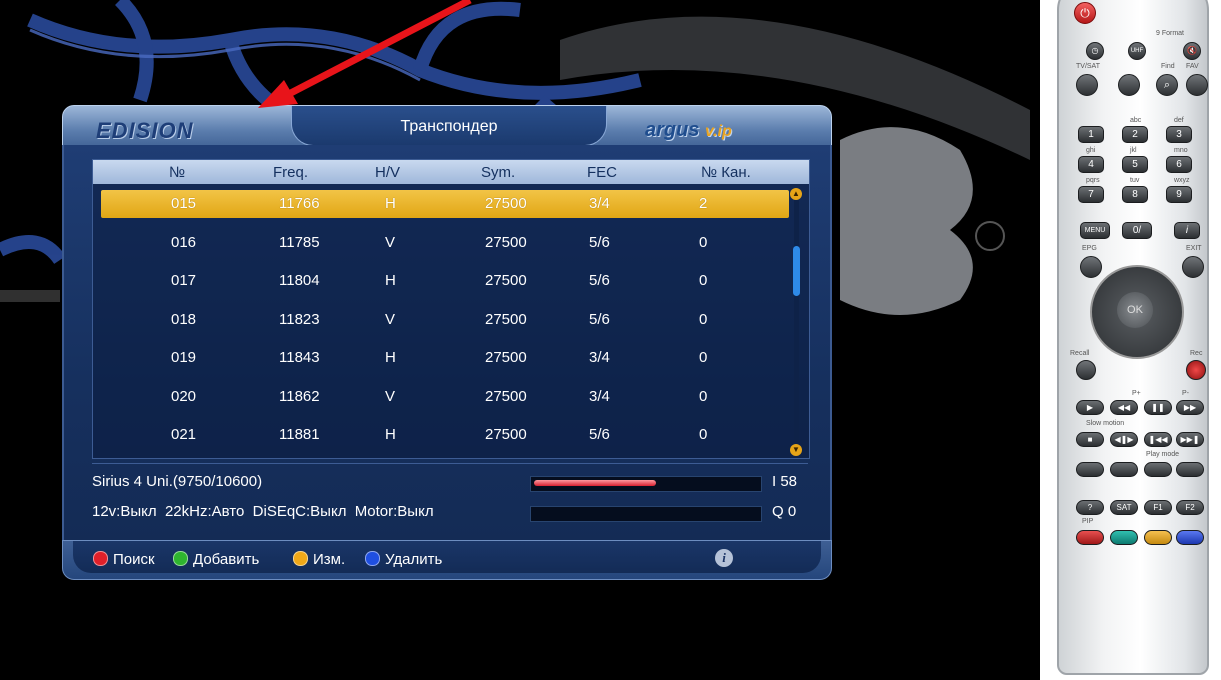 The width and height of the screenshot is (1221, 680). What do you see at coordinates (1190, 407) in the screenshot?
I see `fast-forward-button: ▶▶` at bounding box center [1190, 407].